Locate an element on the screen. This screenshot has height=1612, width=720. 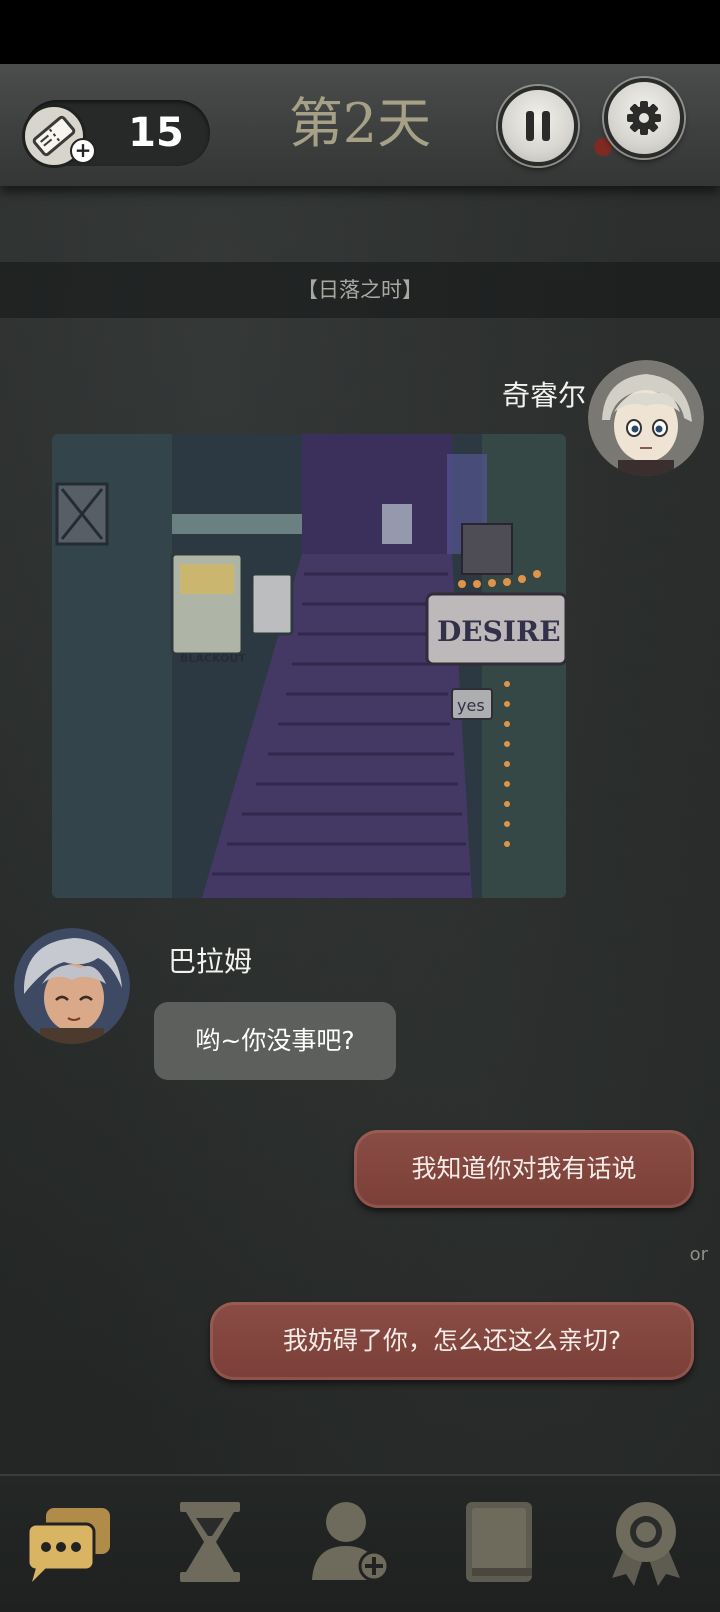
message-text: 哟~你没事吧? is located at coordinates (275, 1040).